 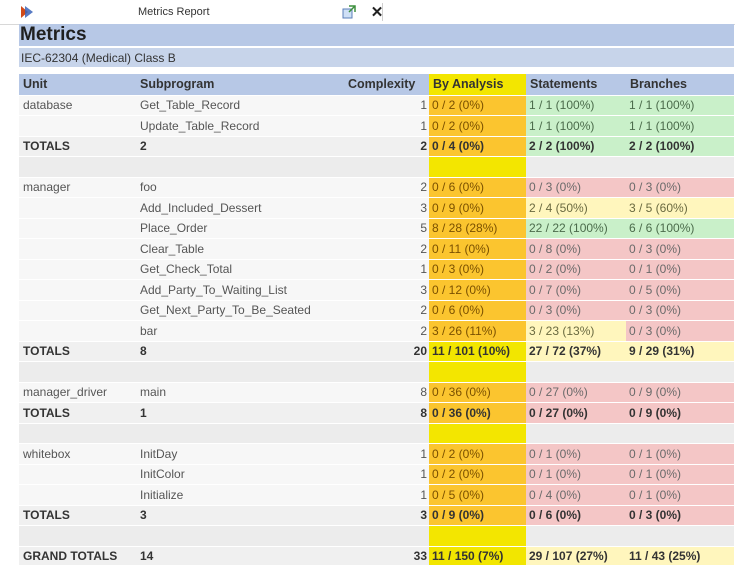 What do you see at coordinates (576, 555) in the screenshot?
I see `statements-cell: 29 / 107 (27%)` at bounding box center [576, 555].